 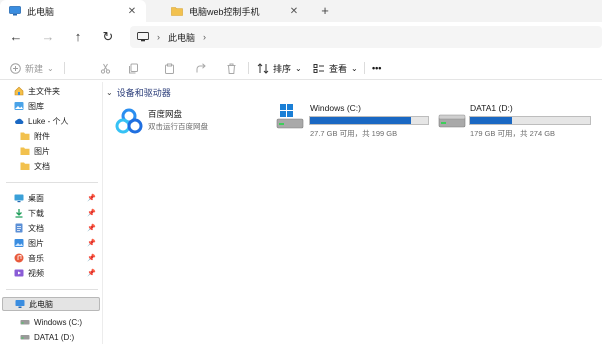 What do you see at coordinates (64, 106) in the screenshot?
I see `sidebar-item-gallery: 图库` at bounding box center [64, 106].